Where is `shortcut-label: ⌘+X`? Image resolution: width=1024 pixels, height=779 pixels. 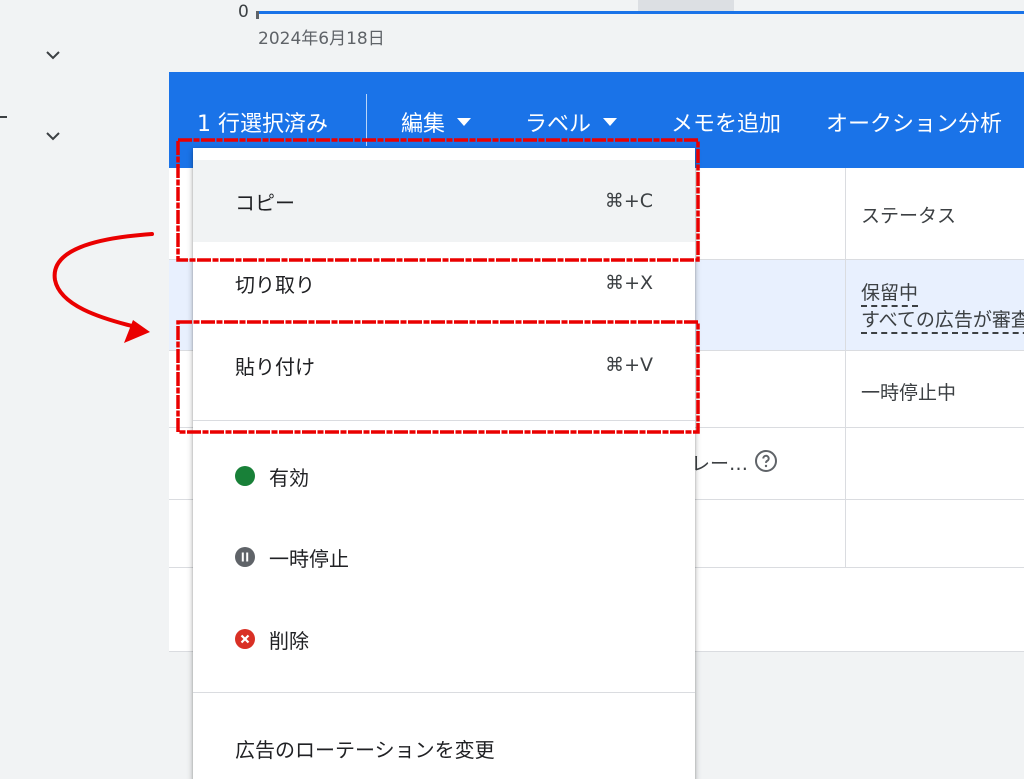 shortcut-label: ⌘+X is located at coordinates (629, 283).